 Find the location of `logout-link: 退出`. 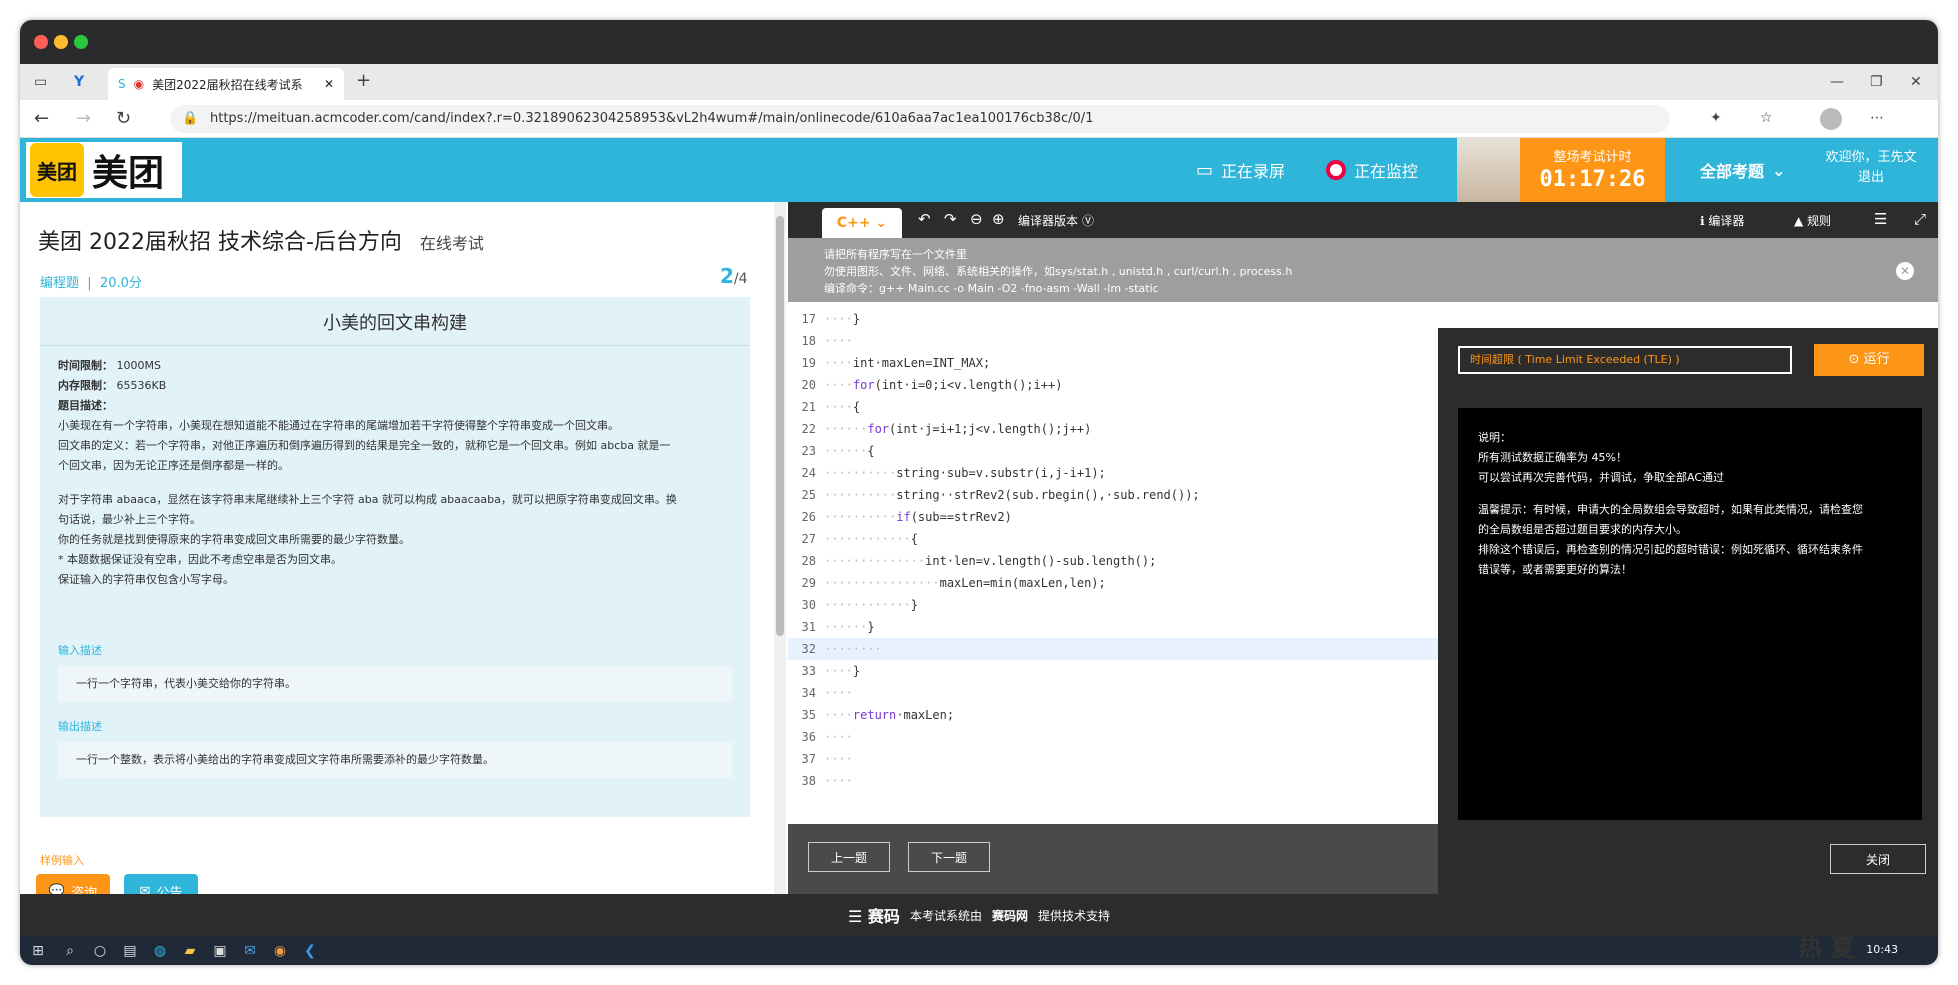

logout-link: 退出 is located at coordinates (1871, 178).